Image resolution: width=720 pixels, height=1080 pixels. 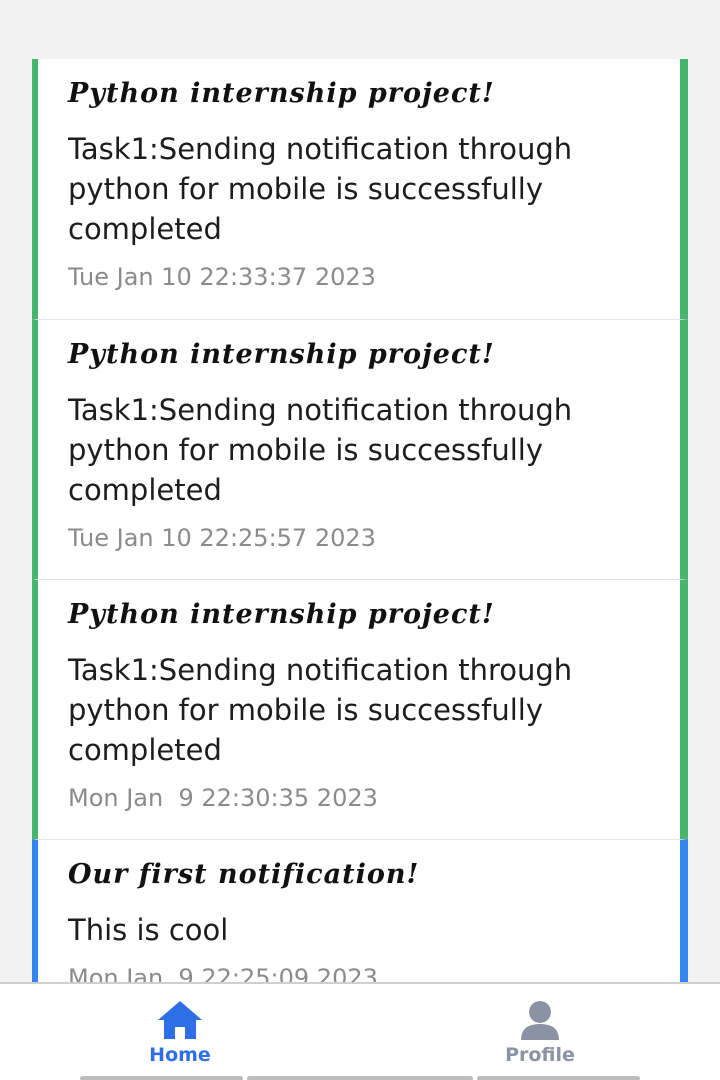 What do you see at coordinates (223, 798) in the screenshot?
I see `notification-timestamp: Mon Jan 9 22:30:35 2023` at bounding box center [223, 798].